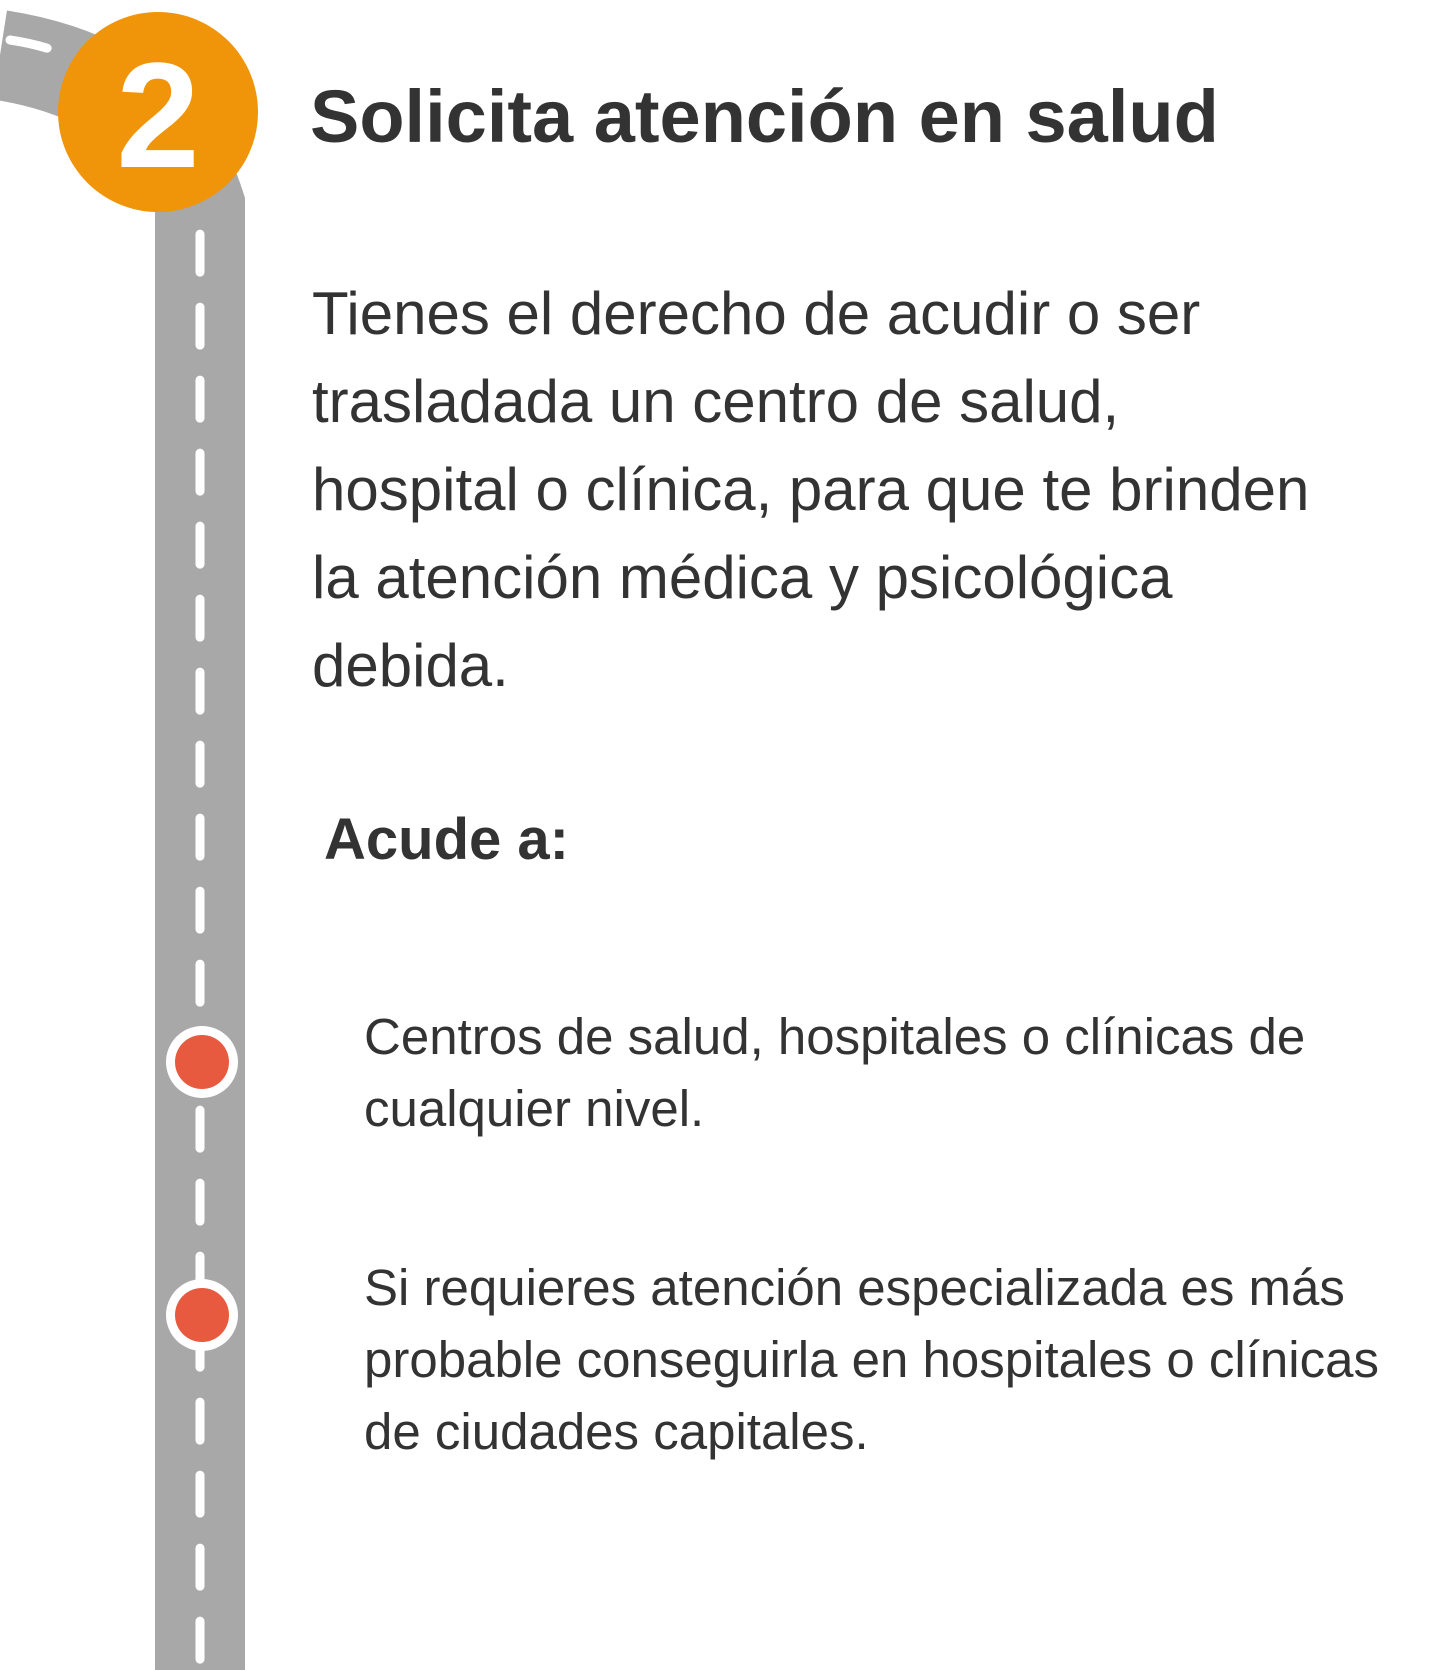 The image size is (1444, 1670). Describe the element at coordinates (446, 839) in the screenshot. I see `go-to-heading: Acude a:` at that location.